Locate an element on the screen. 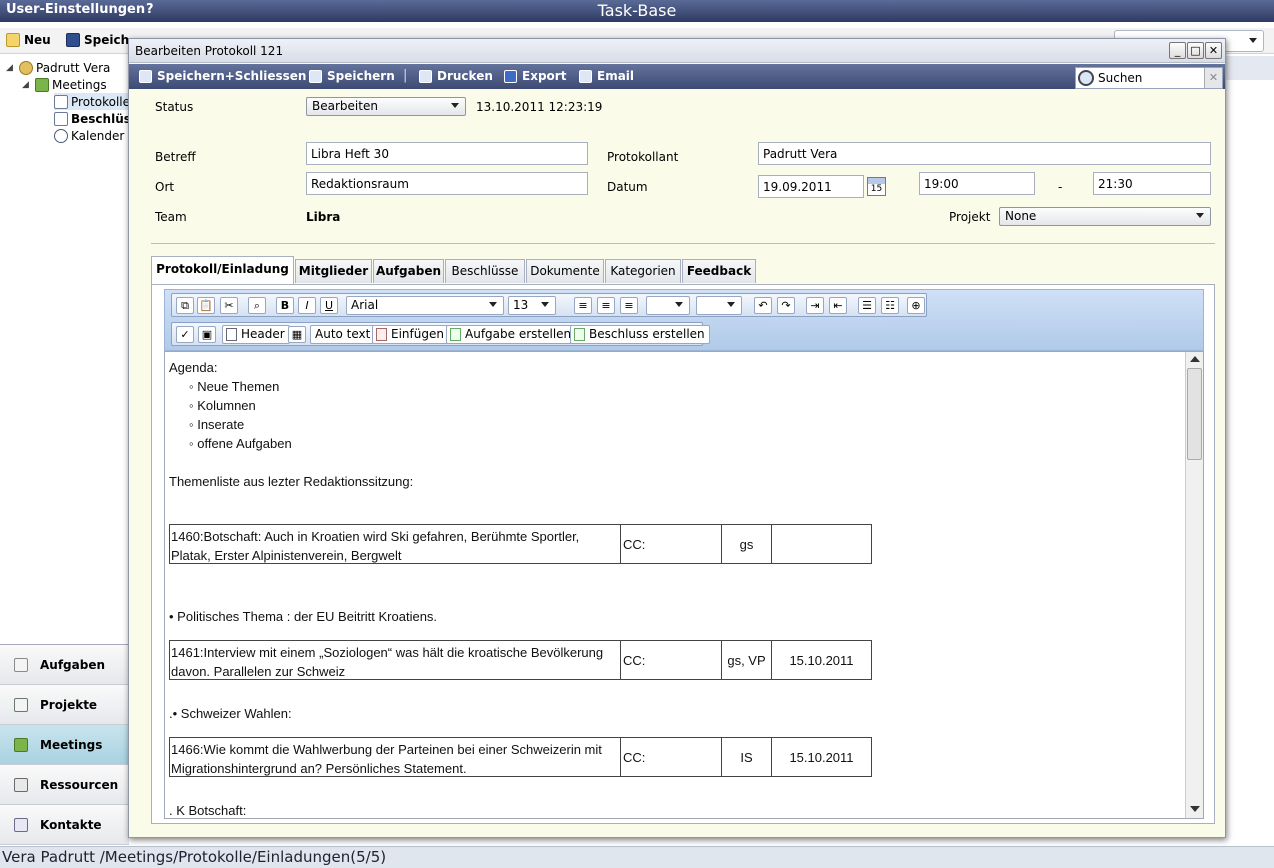  cut-icon: ✂ is located at coordinates (229, 305).